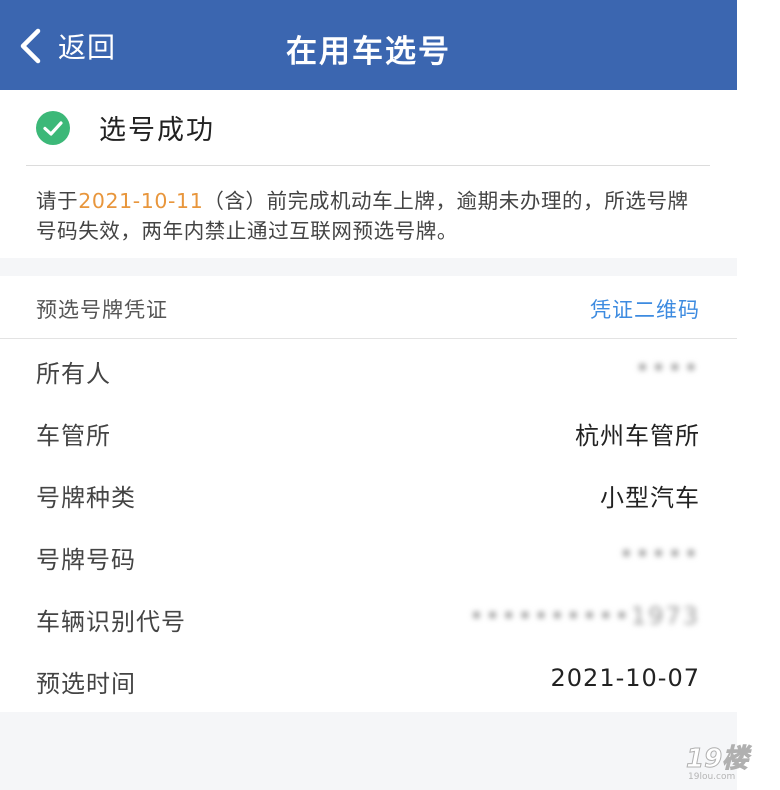 The height and width of the screenshot is (790, 780). What do you see at coordinates (368, 307) in the screenshot?
I see `certificate-header: 预选号牌凭证 凭证二维码` at bounding box center [368, 307].